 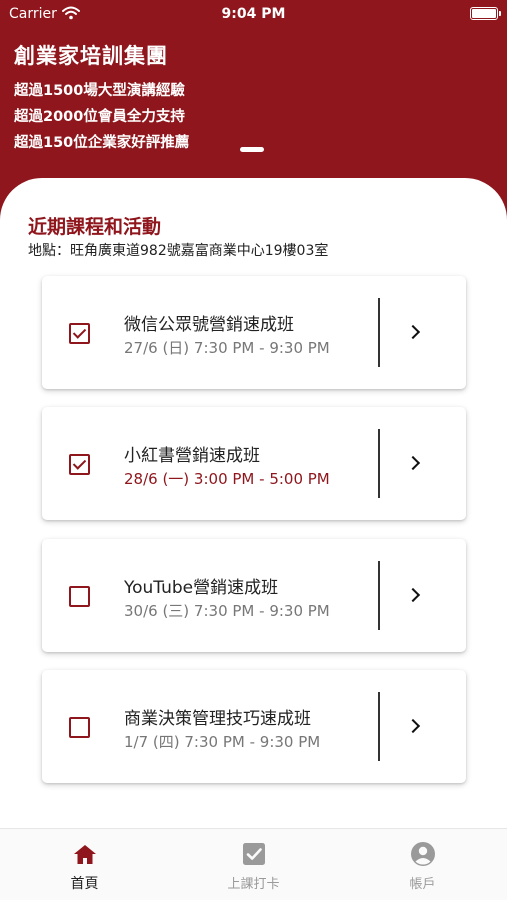 What do you see at coordinates (102, 143) in the screenshot?
I see `tagline: 超過150位企業家好評推薦` at bounding box center [102, 143].